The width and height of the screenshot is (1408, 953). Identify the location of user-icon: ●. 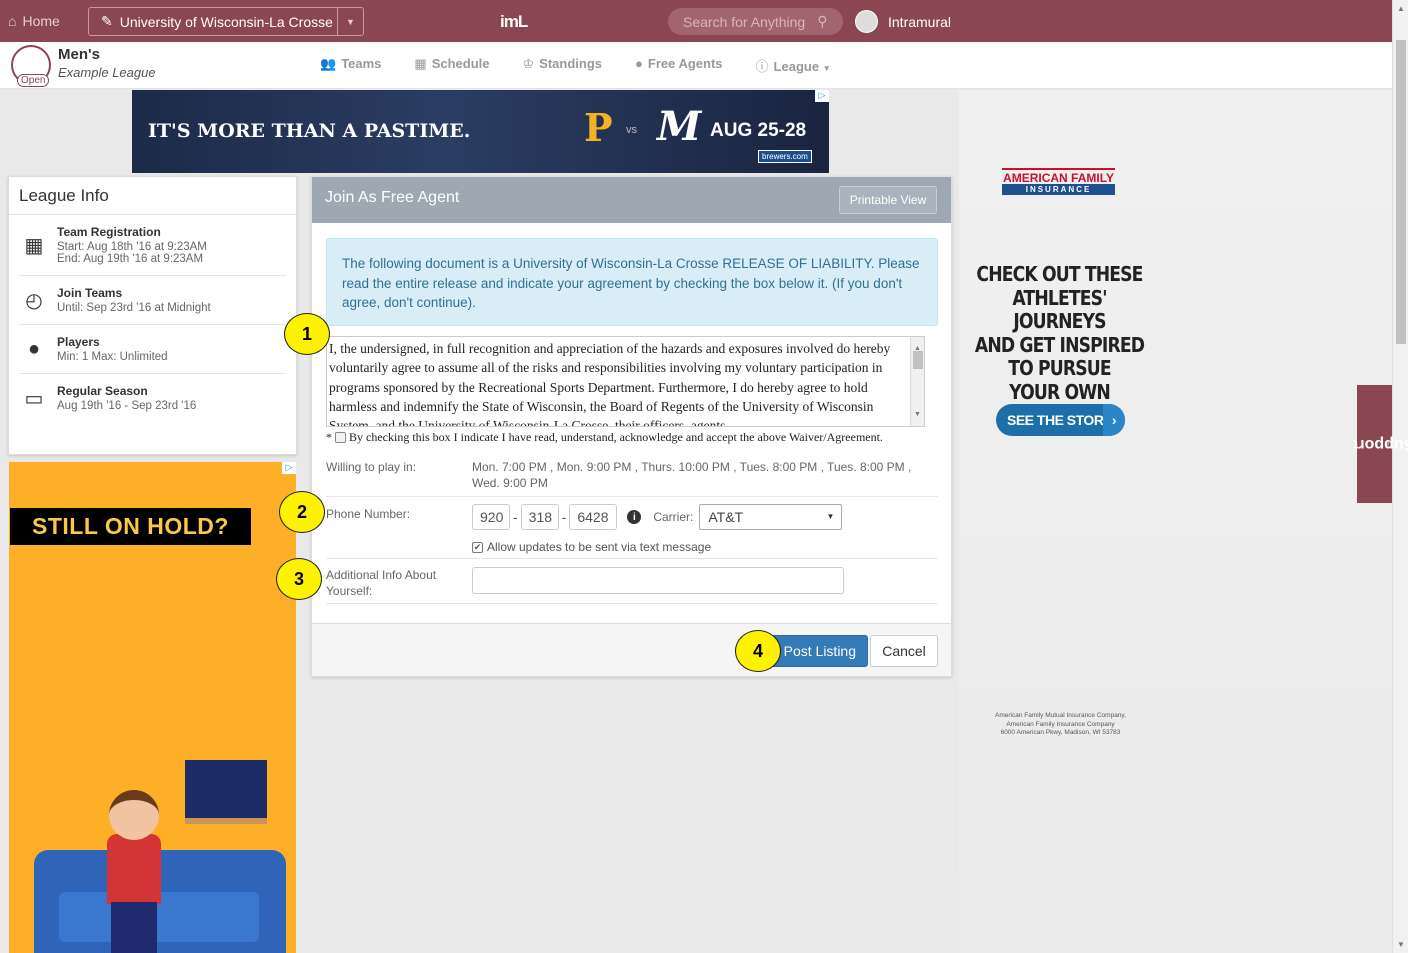
(639, 63).